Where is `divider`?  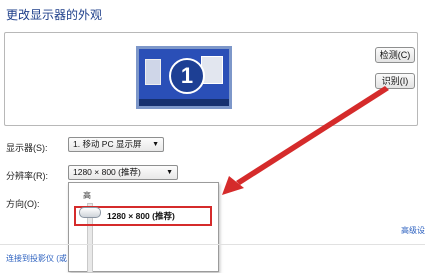 divider is located at coordinates (212, 244).